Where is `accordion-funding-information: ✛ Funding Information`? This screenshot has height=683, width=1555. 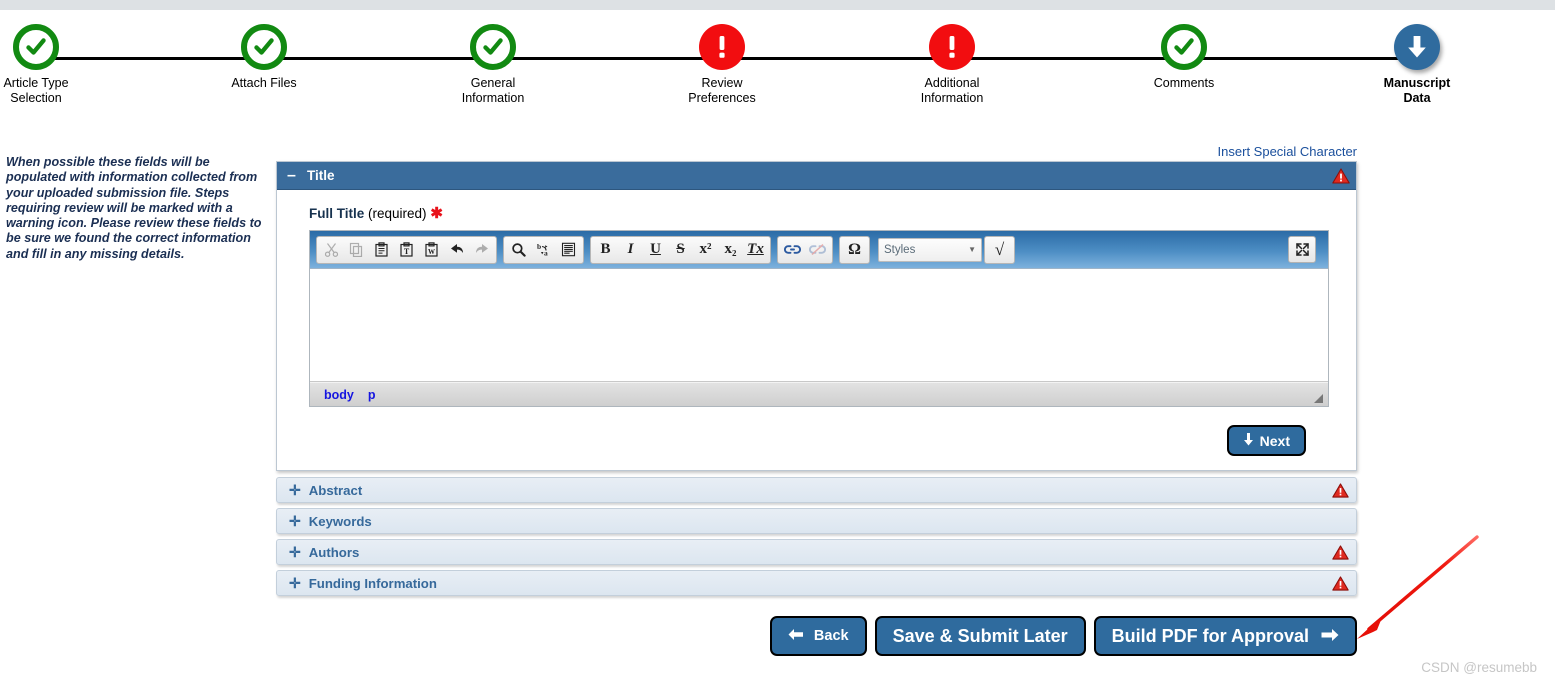 accordion-funding-information: ✛ Funding Information is located at coordinates (816, 583).